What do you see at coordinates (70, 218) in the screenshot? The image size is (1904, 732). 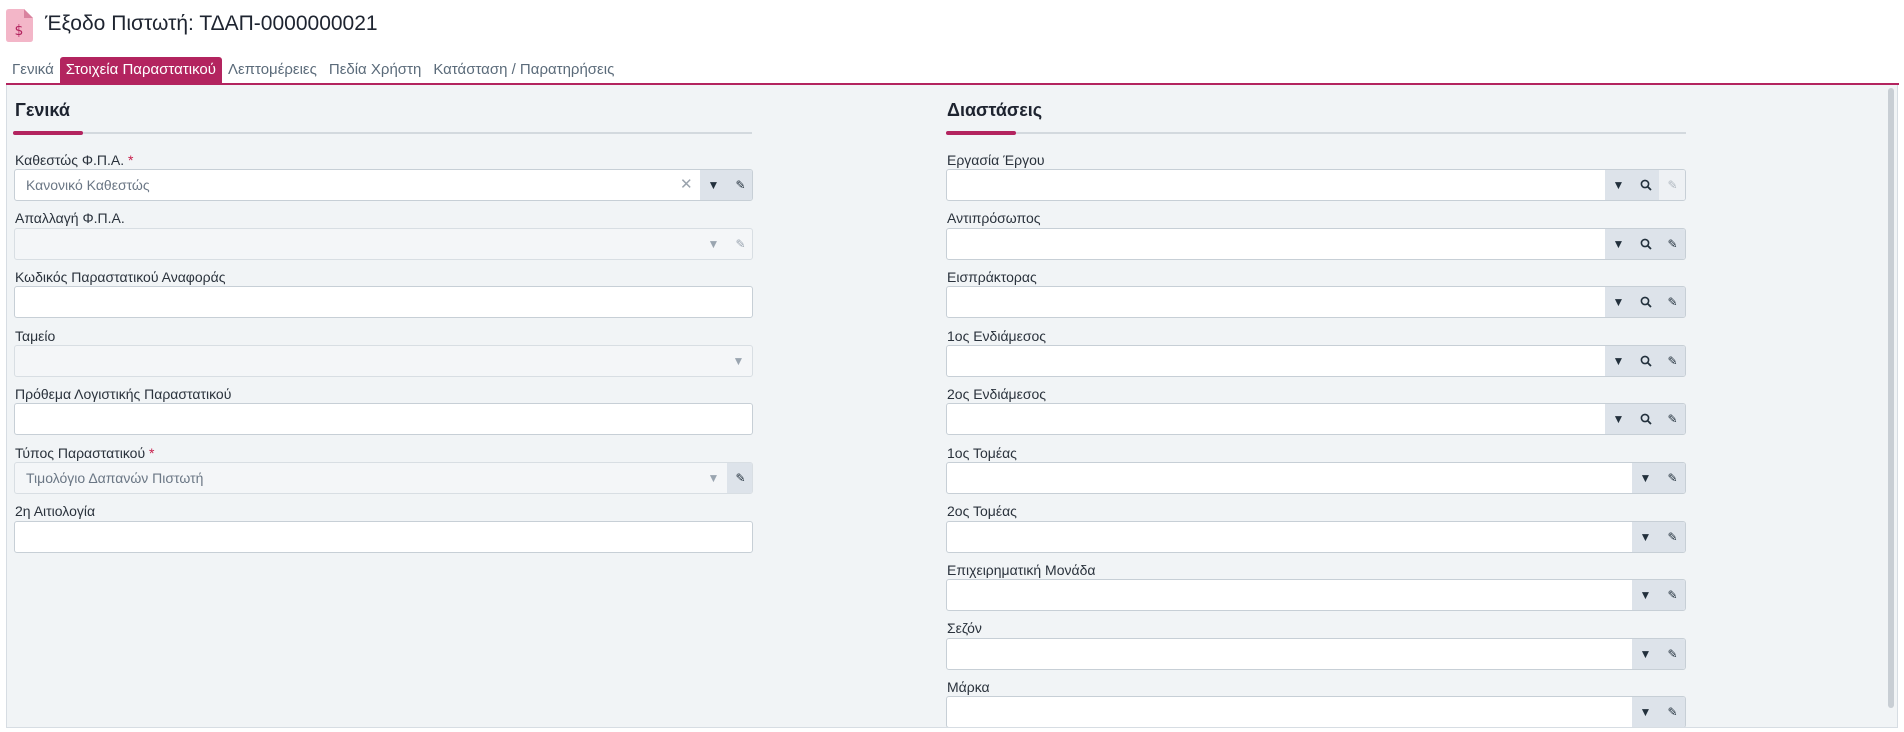 I see `vat-exemption-label: Απαλλαγή Φ.Π.Α.` at bounding box center [70, 218].